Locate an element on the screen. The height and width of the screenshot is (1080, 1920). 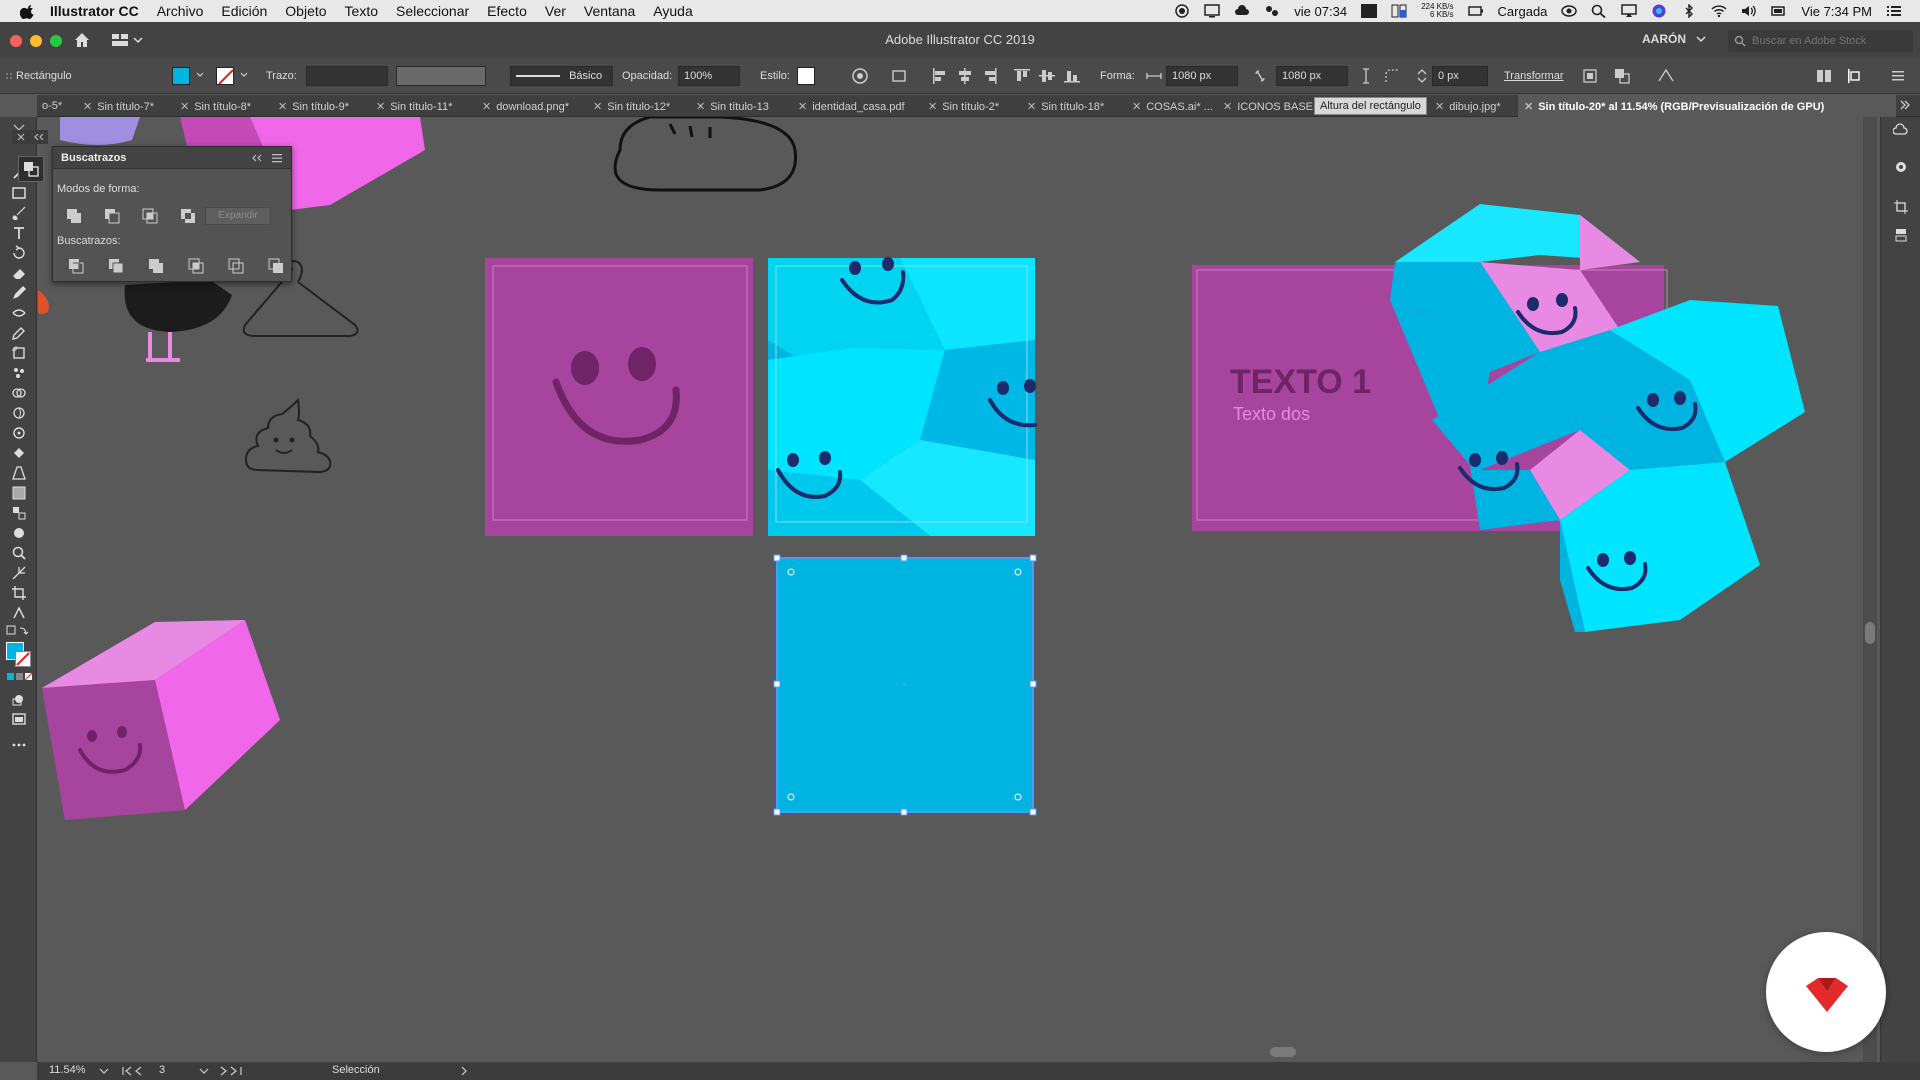
minimize-window-button is located at coordinates (36, 41).